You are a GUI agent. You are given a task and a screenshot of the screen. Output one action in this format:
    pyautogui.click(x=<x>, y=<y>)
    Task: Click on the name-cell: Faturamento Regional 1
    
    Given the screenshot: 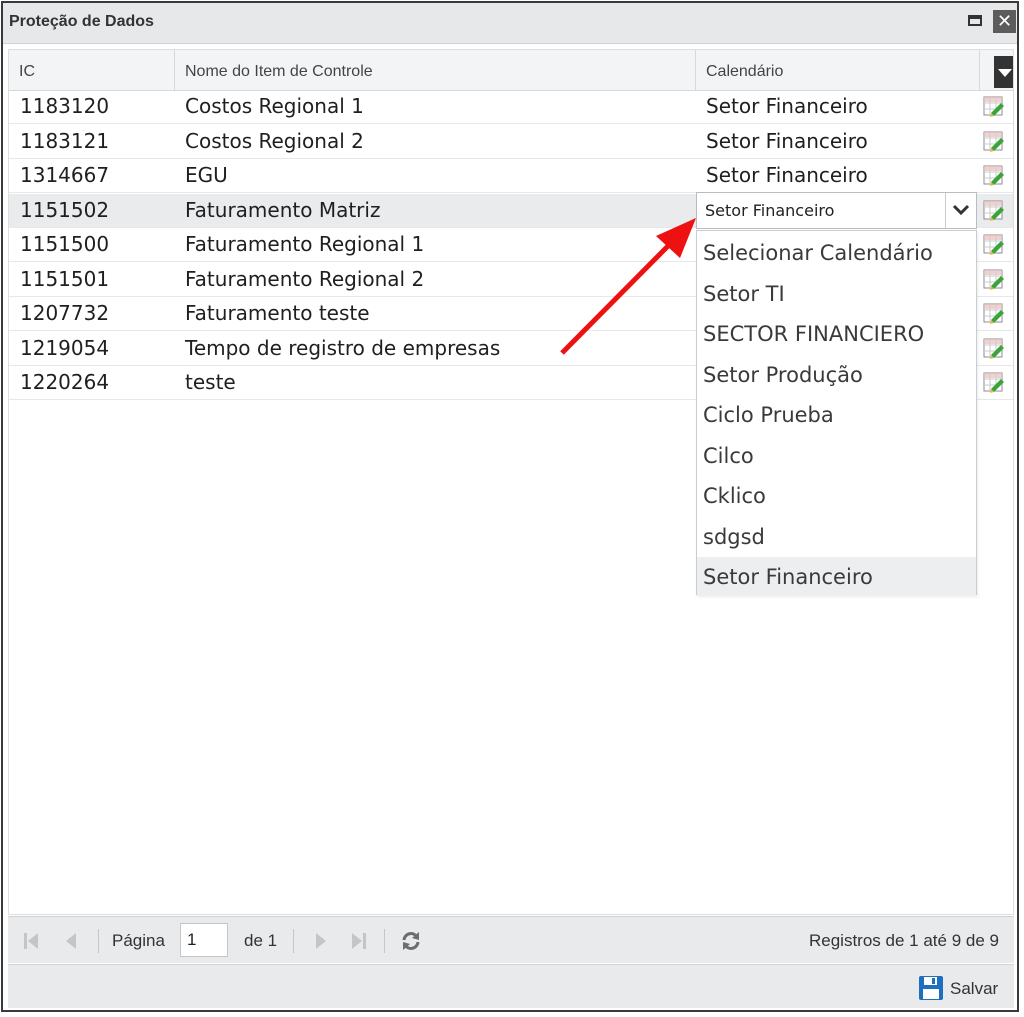 What is the action you would take?
    pyautogui.click(x=305, y=244)
    